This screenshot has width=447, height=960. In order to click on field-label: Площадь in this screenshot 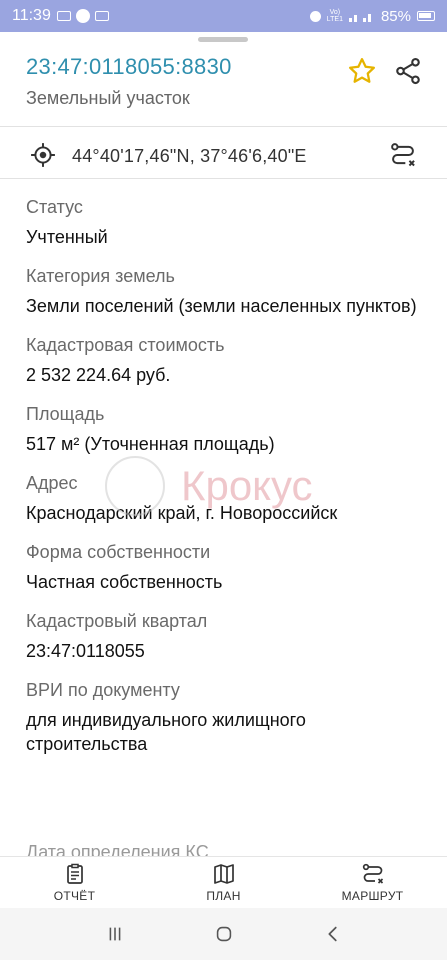, I will do `click(65, 414)`.